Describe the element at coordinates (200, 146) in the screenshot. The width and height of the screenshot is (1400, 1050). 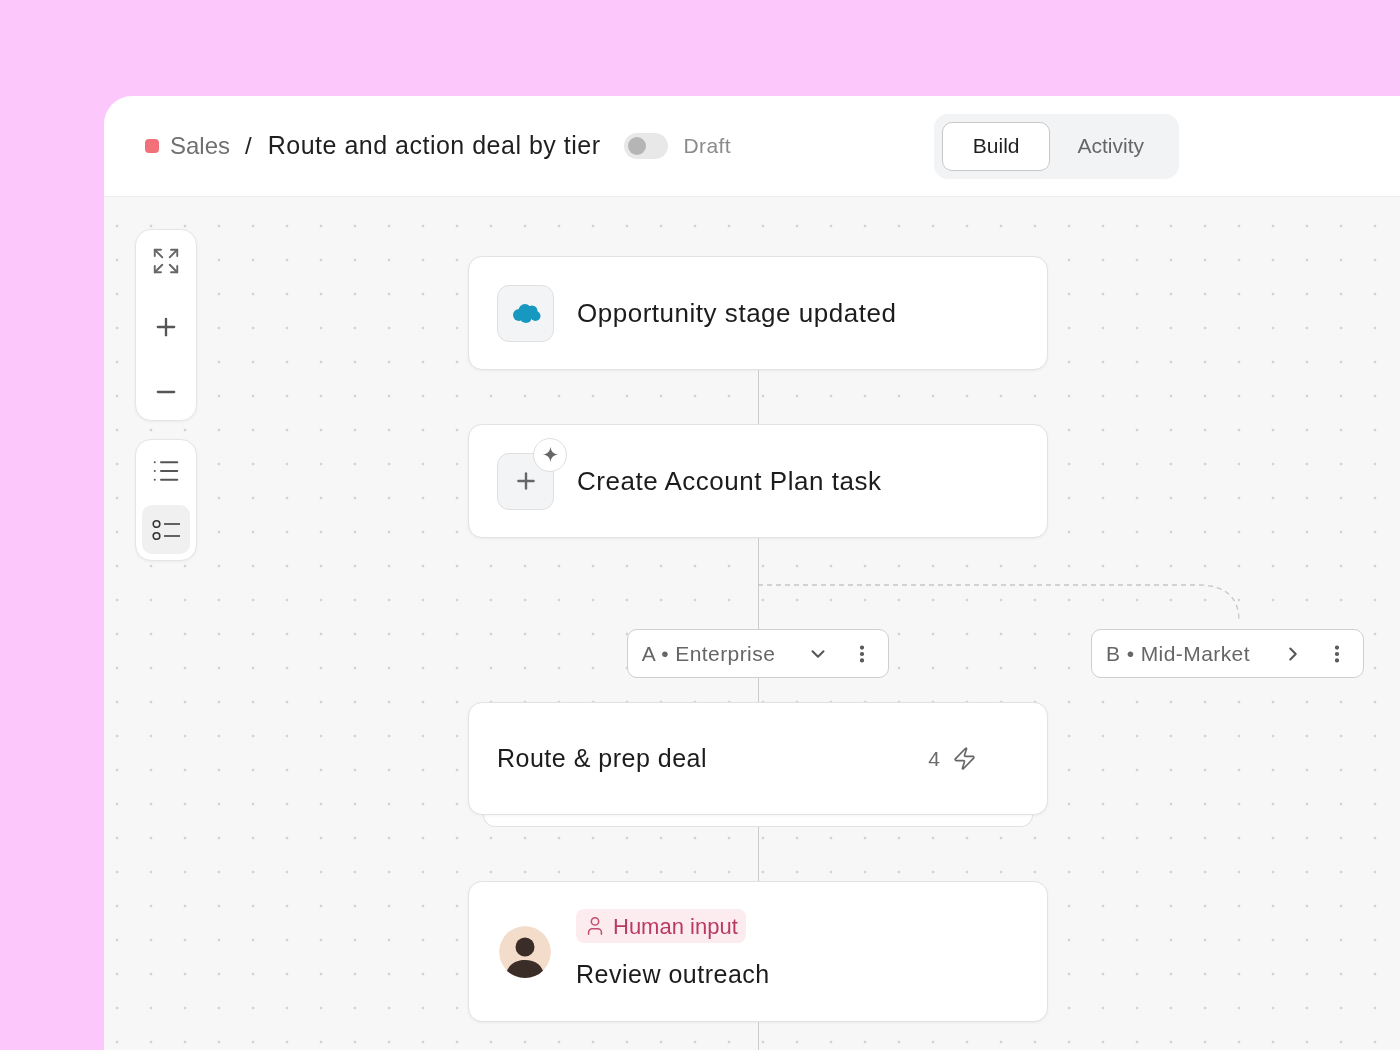
I see `breadcrumb-link: Sales` at that location.